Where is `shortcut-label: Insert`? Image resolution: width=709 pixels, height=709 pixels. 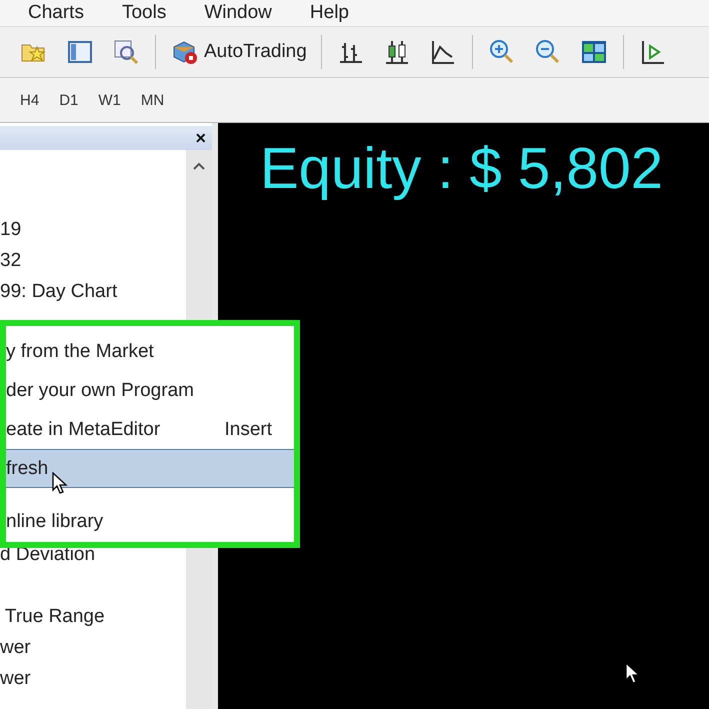 shortcut-label: Insert is located at coordinates (248, 429).